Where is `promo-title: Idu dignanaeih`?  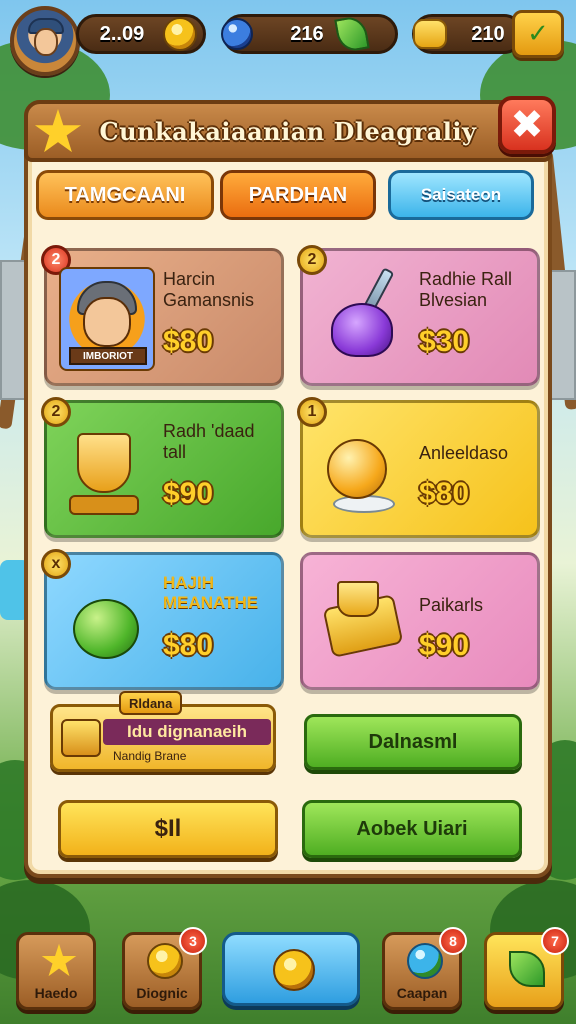 promo-title: Idu dignanaeih is located at coordinates (187, 732).